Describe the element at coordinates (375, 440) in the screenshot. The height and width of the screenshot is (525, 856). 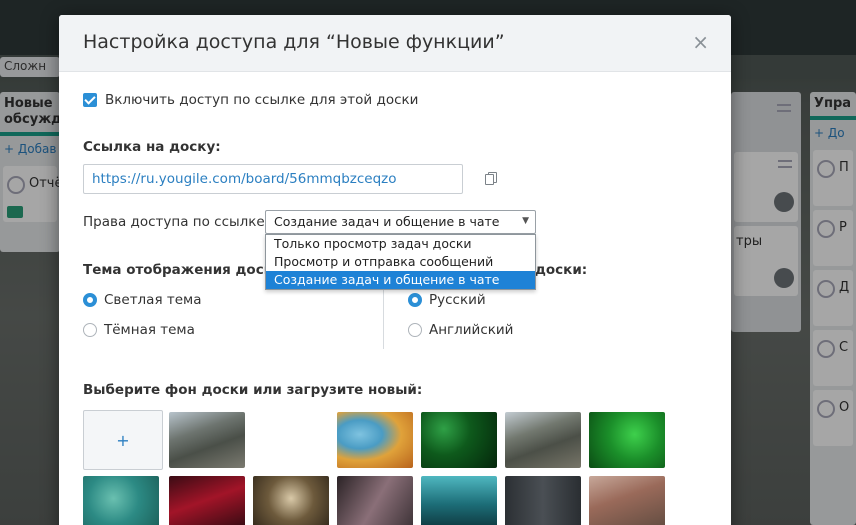
I see `background-thumb-cave` at that location.